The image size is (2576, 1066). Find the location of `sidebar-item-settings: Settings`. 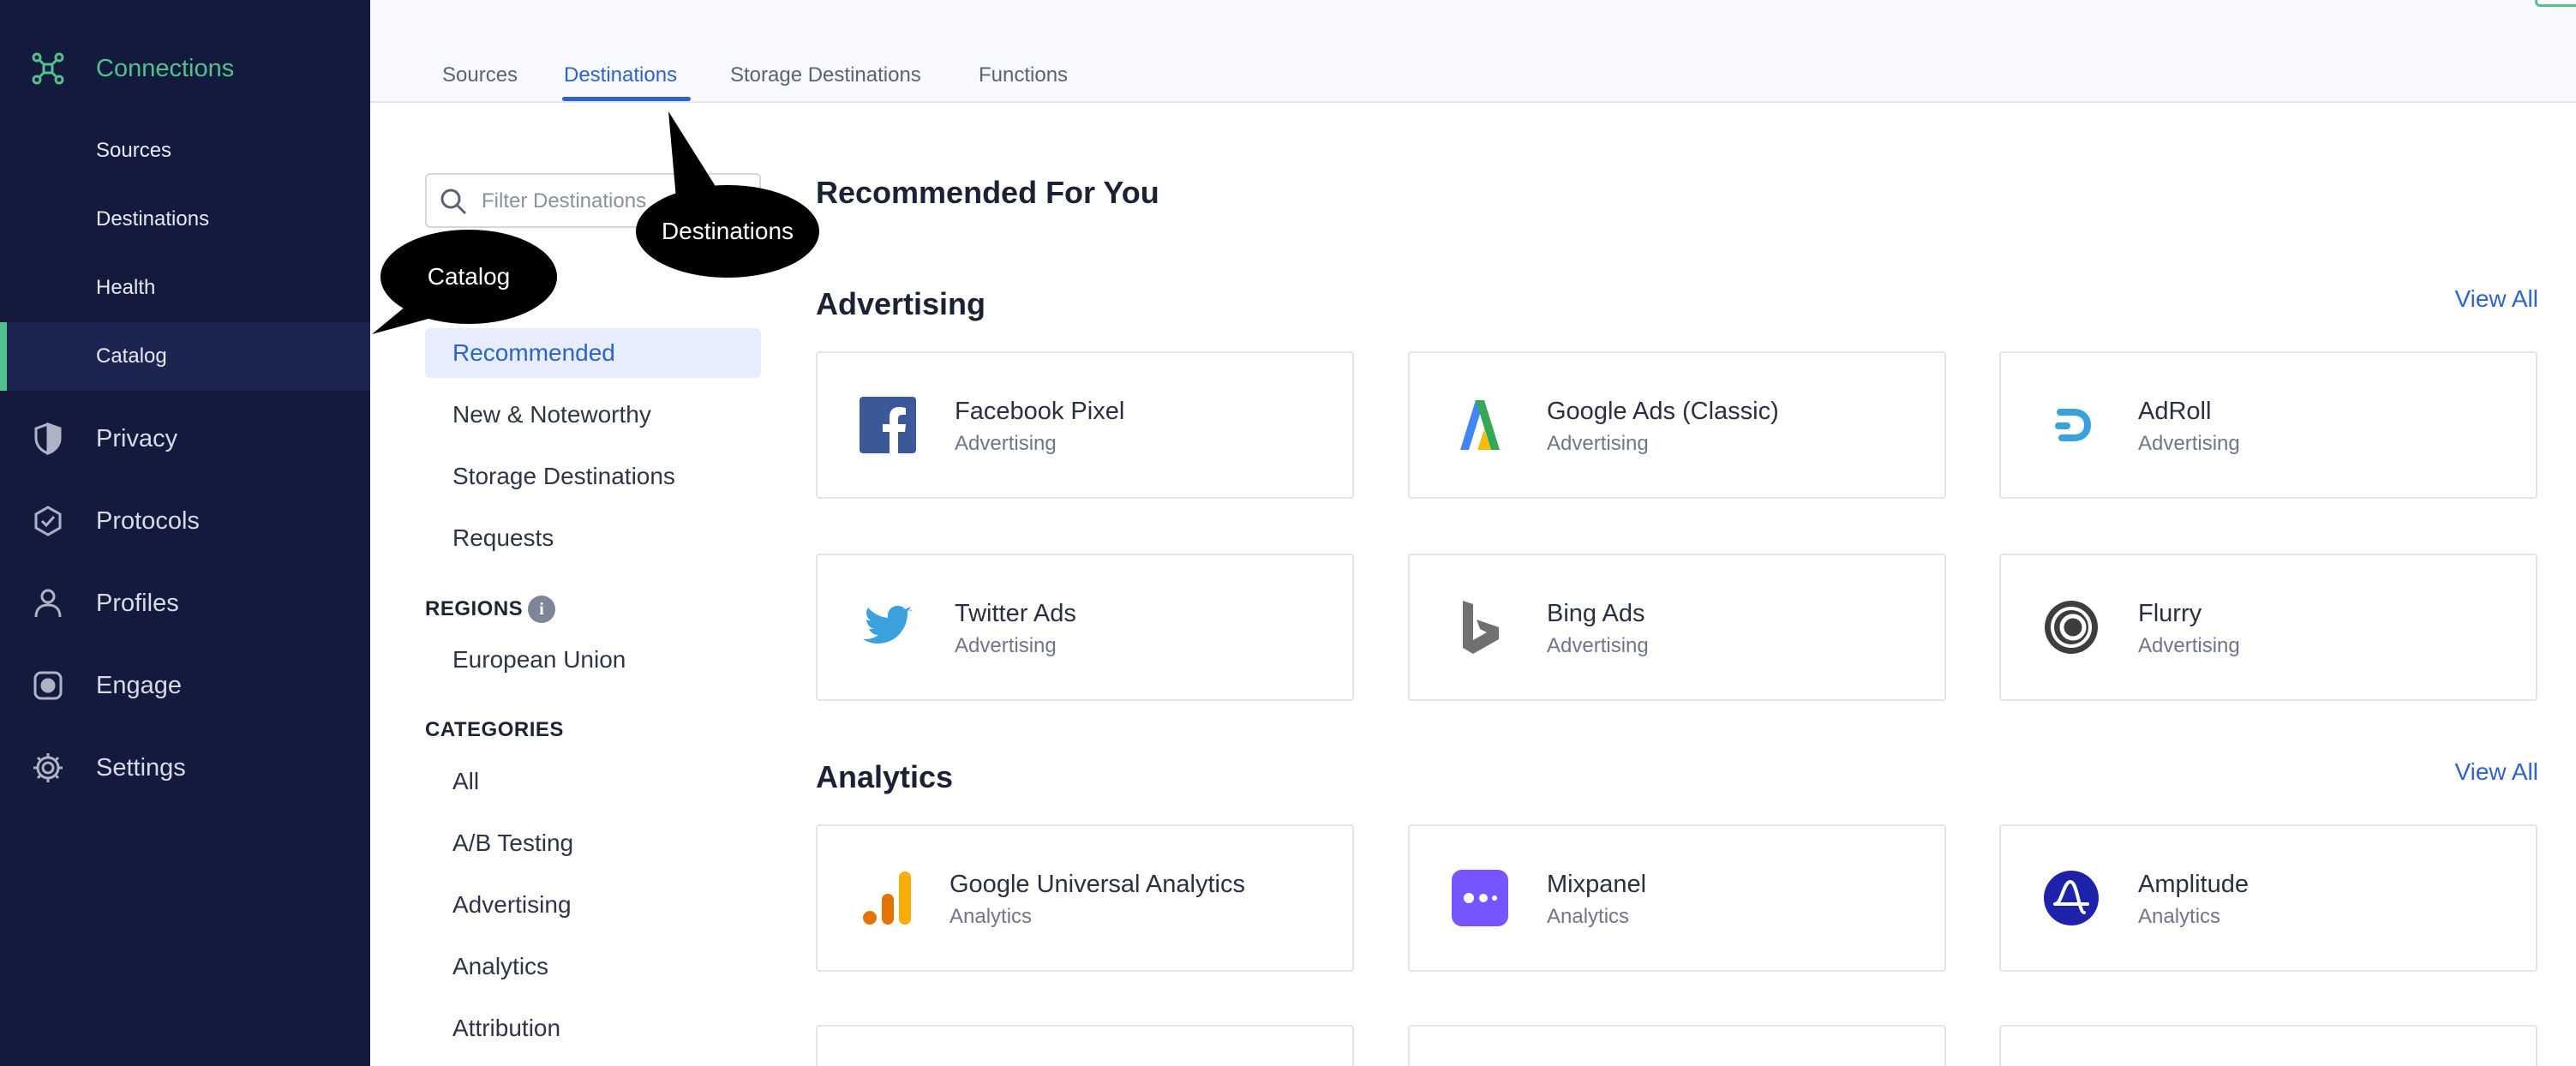

sidebar-item-settings: Settings is located at coordinates (185, 768).